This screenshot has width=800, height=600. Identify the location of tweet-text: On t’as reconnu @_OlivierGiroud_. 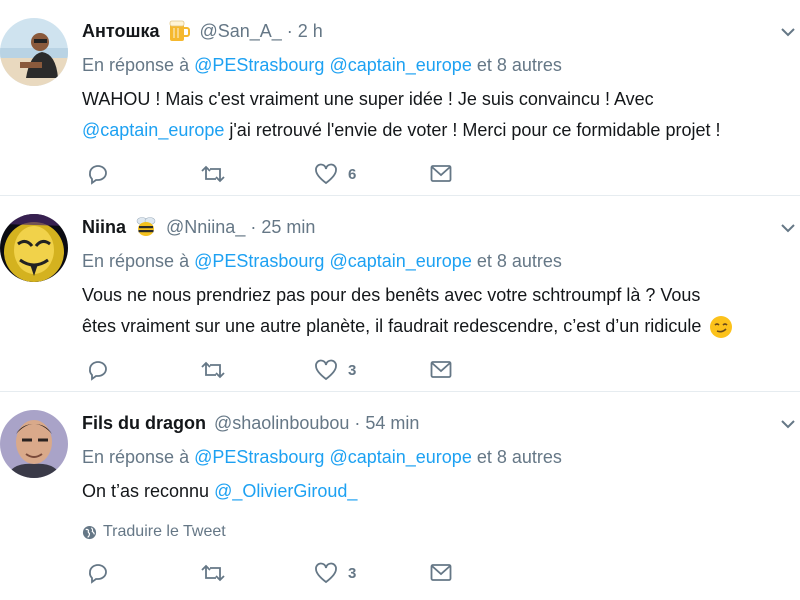
(441, 491).